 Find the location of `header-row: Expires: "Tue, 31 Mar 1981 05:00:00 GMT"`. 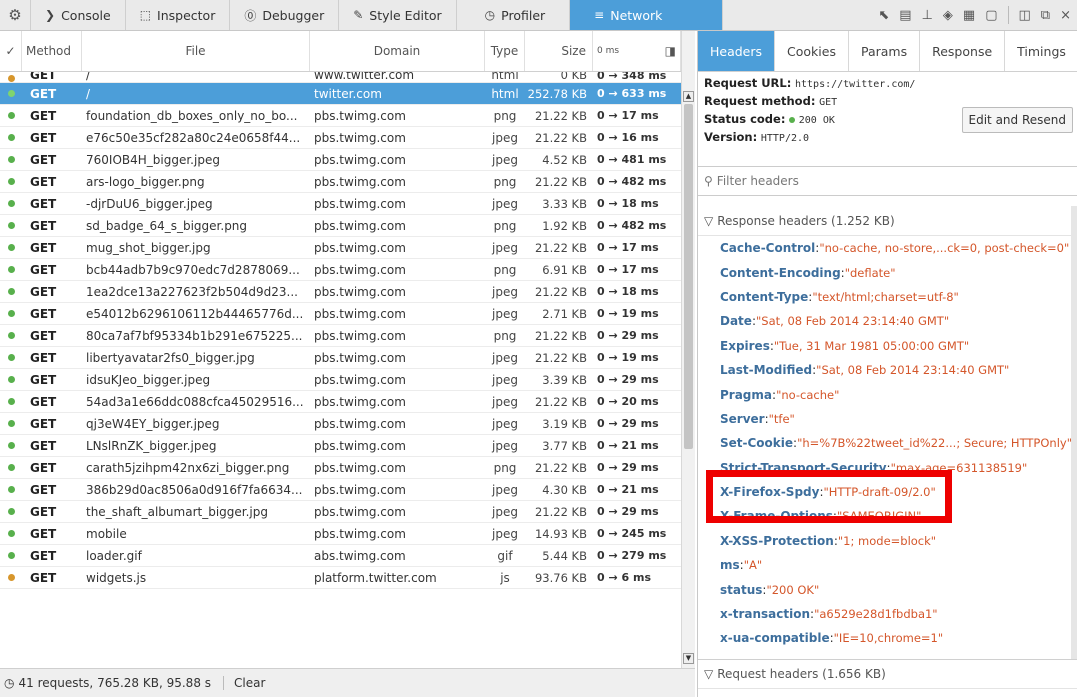

header-row: Expires: "Tue, 31 Mar 1981 05:00:00 GMT" is located at coordinates (898, 346).